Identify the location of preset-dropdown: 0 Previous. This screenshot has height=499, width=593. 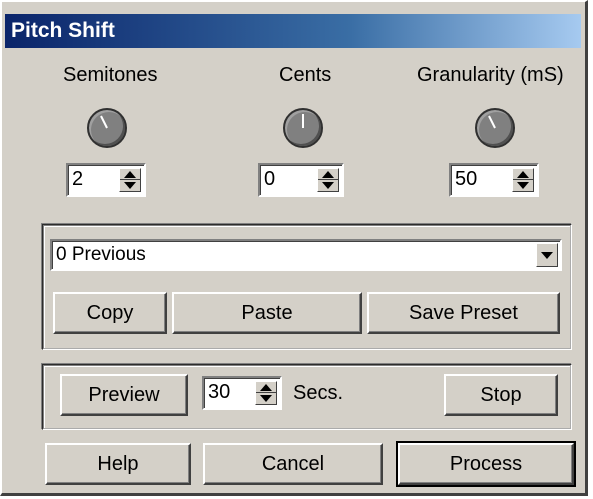
(306, 255).